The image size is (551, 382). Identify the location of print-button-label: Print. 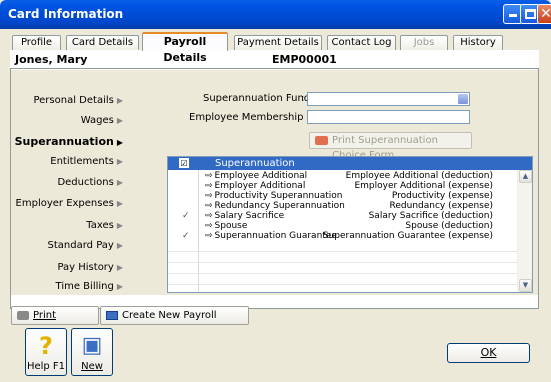
(45, 315).